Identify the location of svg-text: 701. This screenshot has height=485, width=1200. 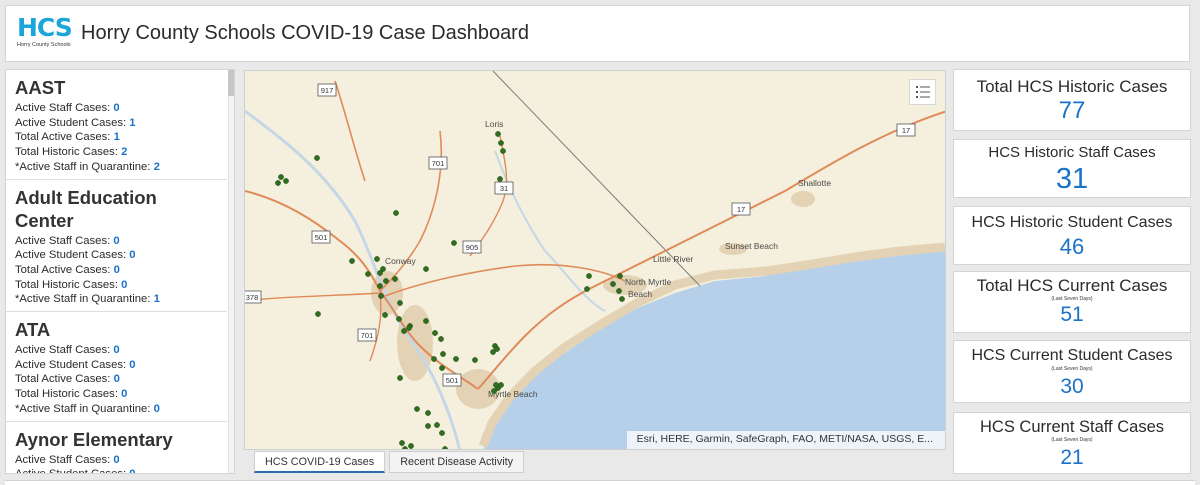
(438, 163).